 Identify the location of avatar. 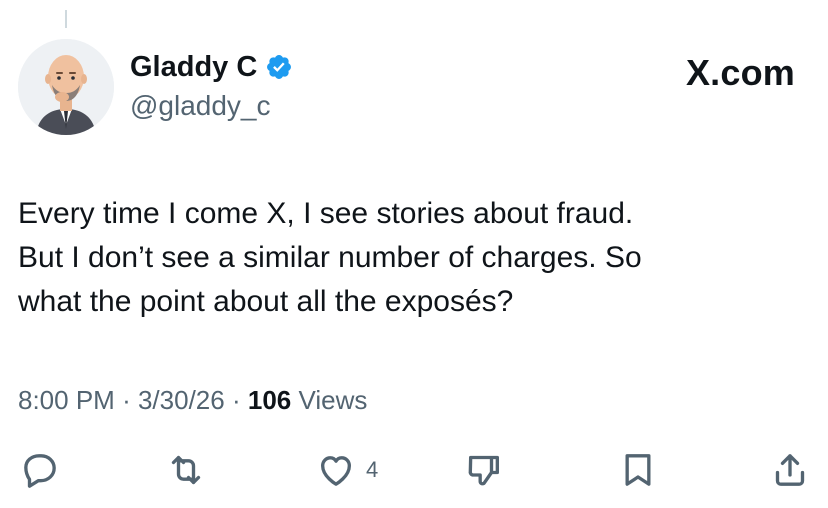
(66, 87).